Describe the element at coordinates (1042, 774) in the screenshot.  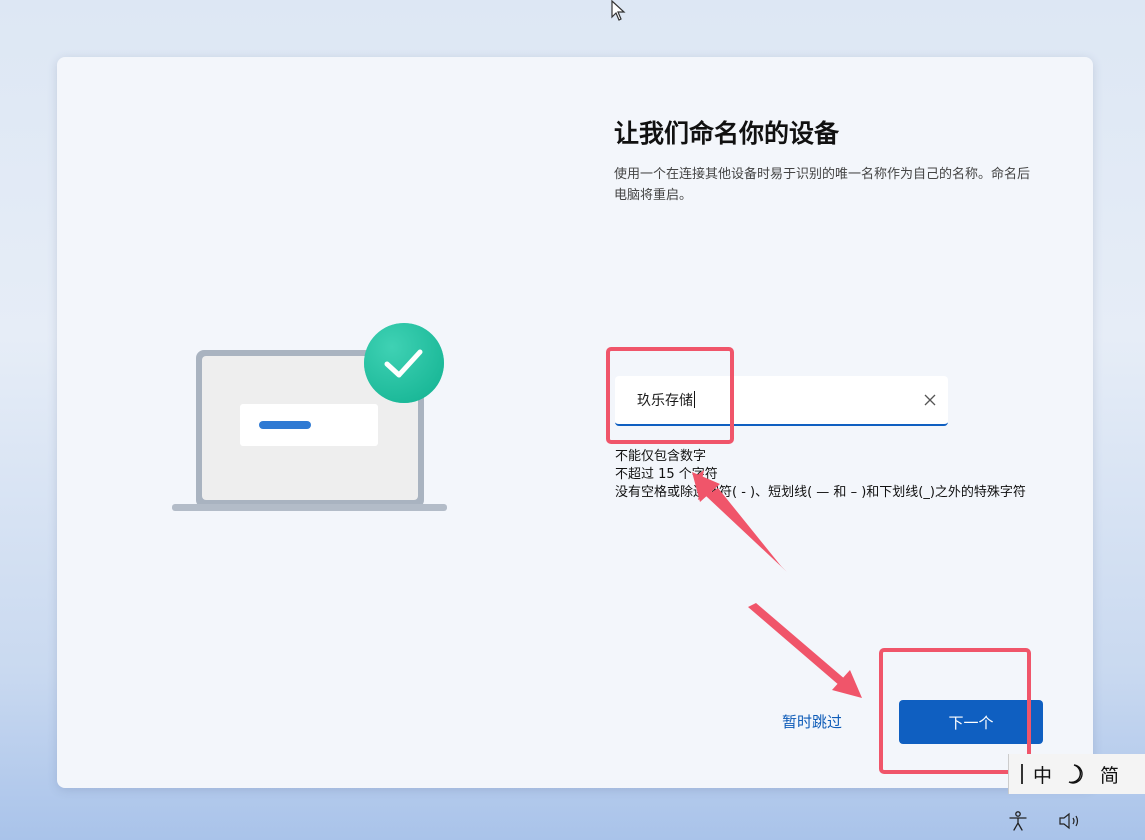
I see `ime-language-toggle: 中` at that location.